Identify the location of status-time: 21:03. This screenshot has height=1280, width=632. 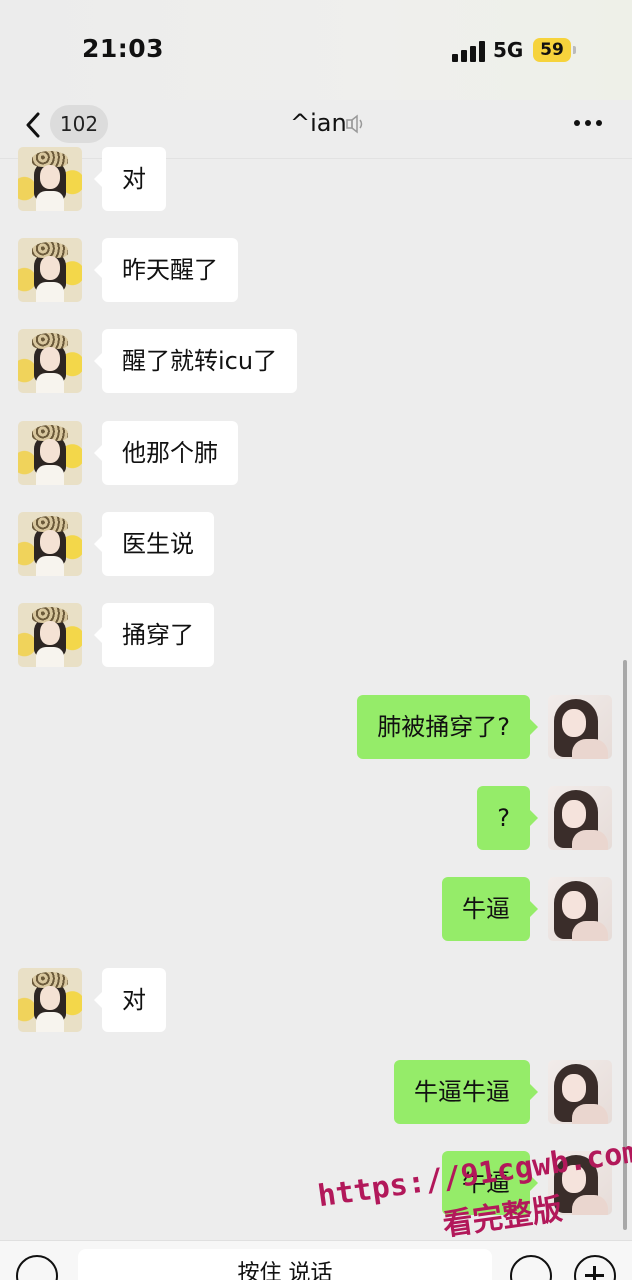
(123, 48).